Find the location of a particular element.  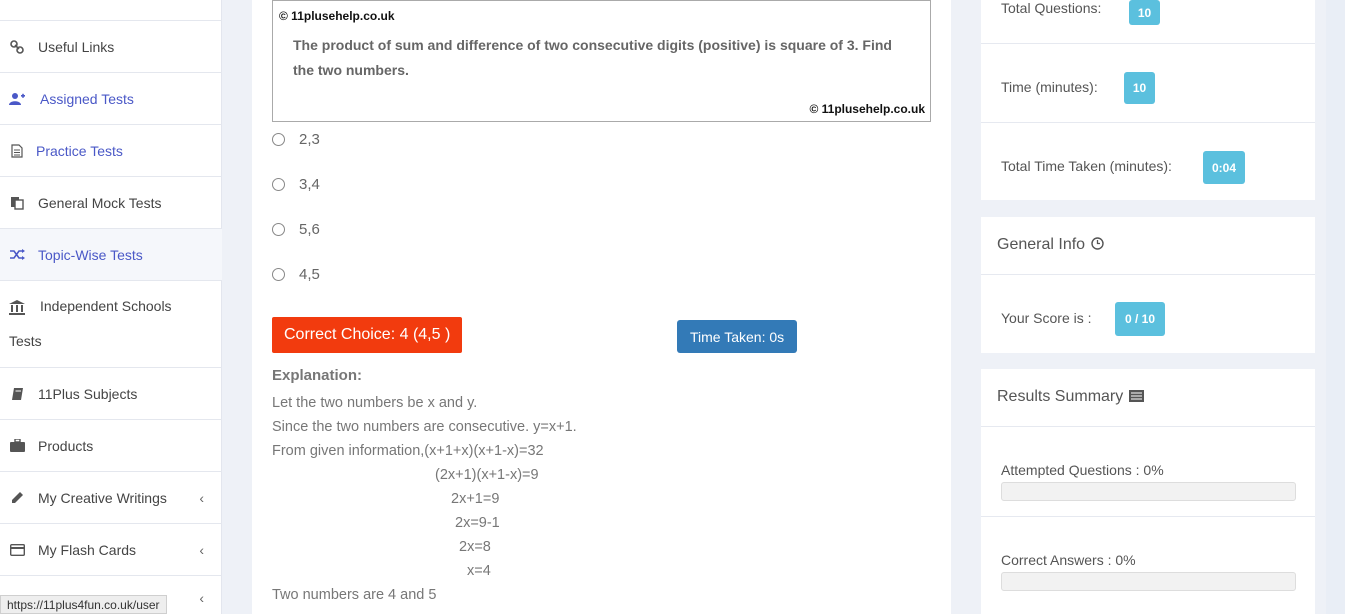

explanation-line: From given information,(x+1+x)(x+1-x)=32 is located at coordinates (408, 451).